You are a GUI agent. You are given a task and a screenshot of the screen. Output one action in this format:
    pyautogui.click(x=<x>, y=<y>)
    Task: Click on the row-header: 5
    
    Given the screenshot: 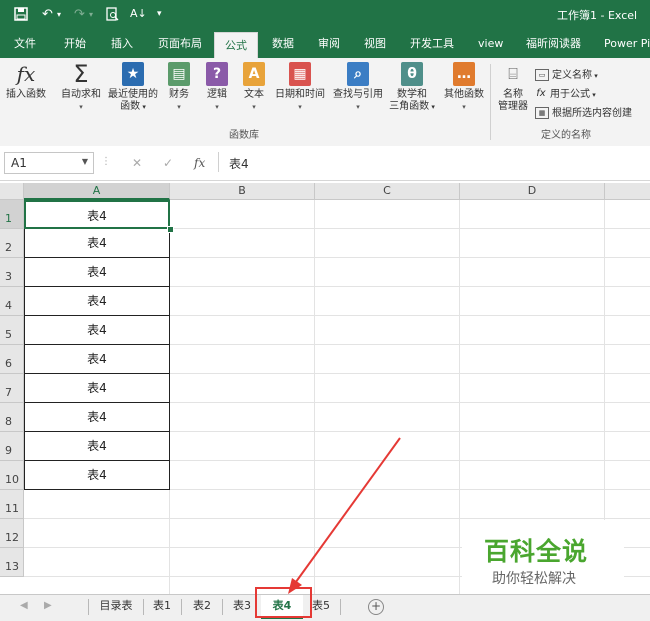 What is the action you would take?
    pyautogui.click(x=12, y=330)
    